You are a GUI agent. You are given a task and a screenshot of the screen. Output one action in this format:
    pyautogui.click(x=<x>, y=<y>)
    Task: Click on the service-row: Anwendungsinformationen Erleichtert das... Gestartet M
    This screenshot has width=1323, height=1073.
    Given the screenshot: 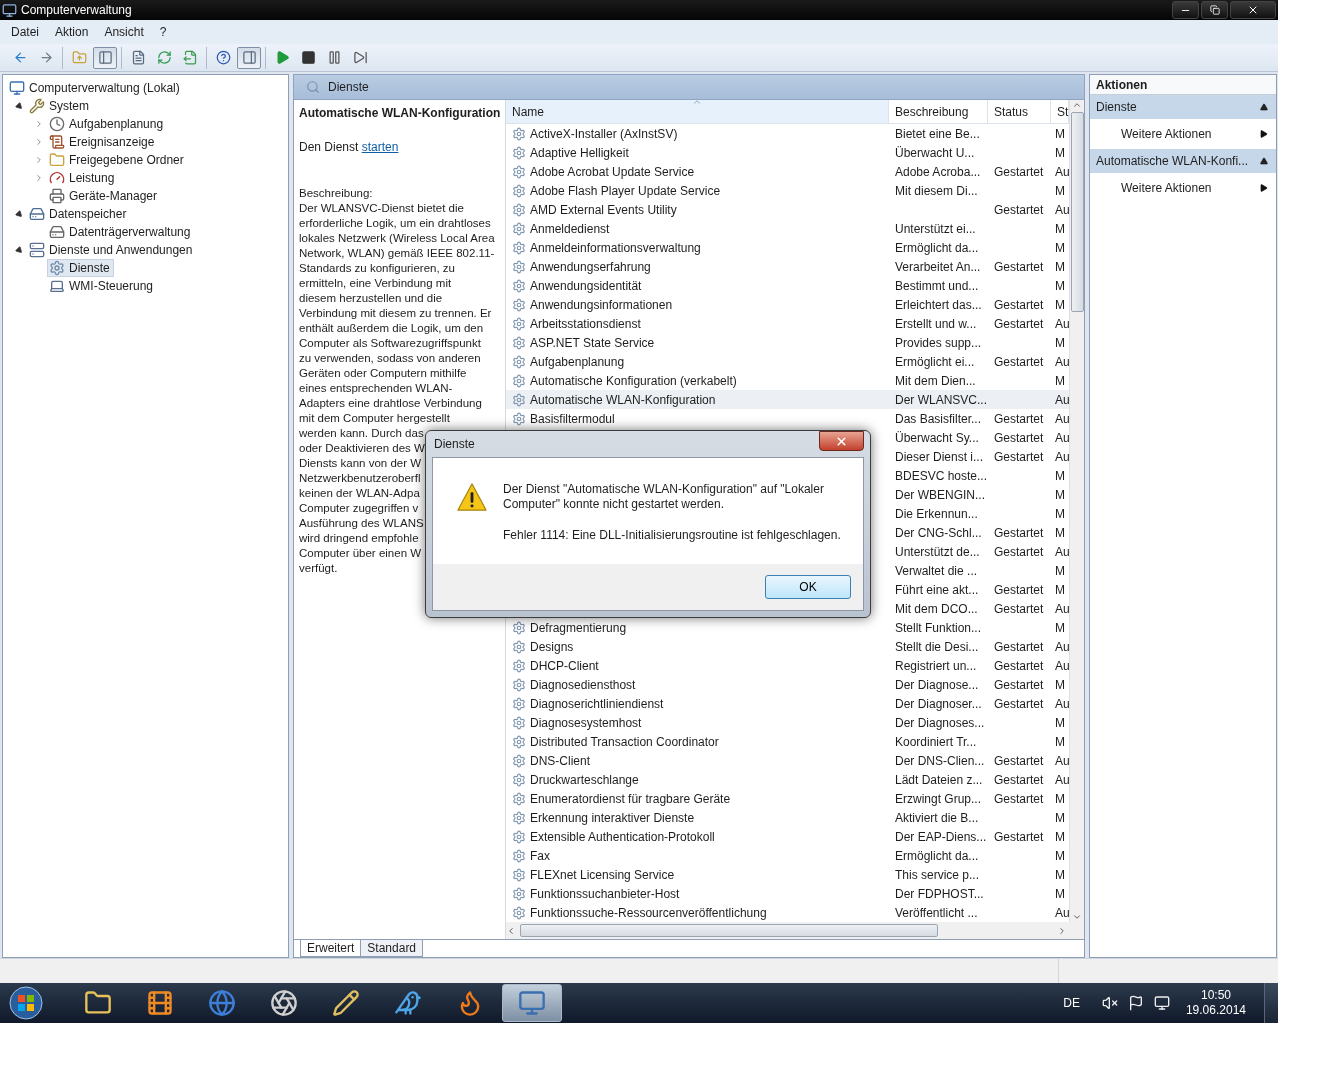 What is the action you would take?
    pyautogui.click(x=787, y=304)
    